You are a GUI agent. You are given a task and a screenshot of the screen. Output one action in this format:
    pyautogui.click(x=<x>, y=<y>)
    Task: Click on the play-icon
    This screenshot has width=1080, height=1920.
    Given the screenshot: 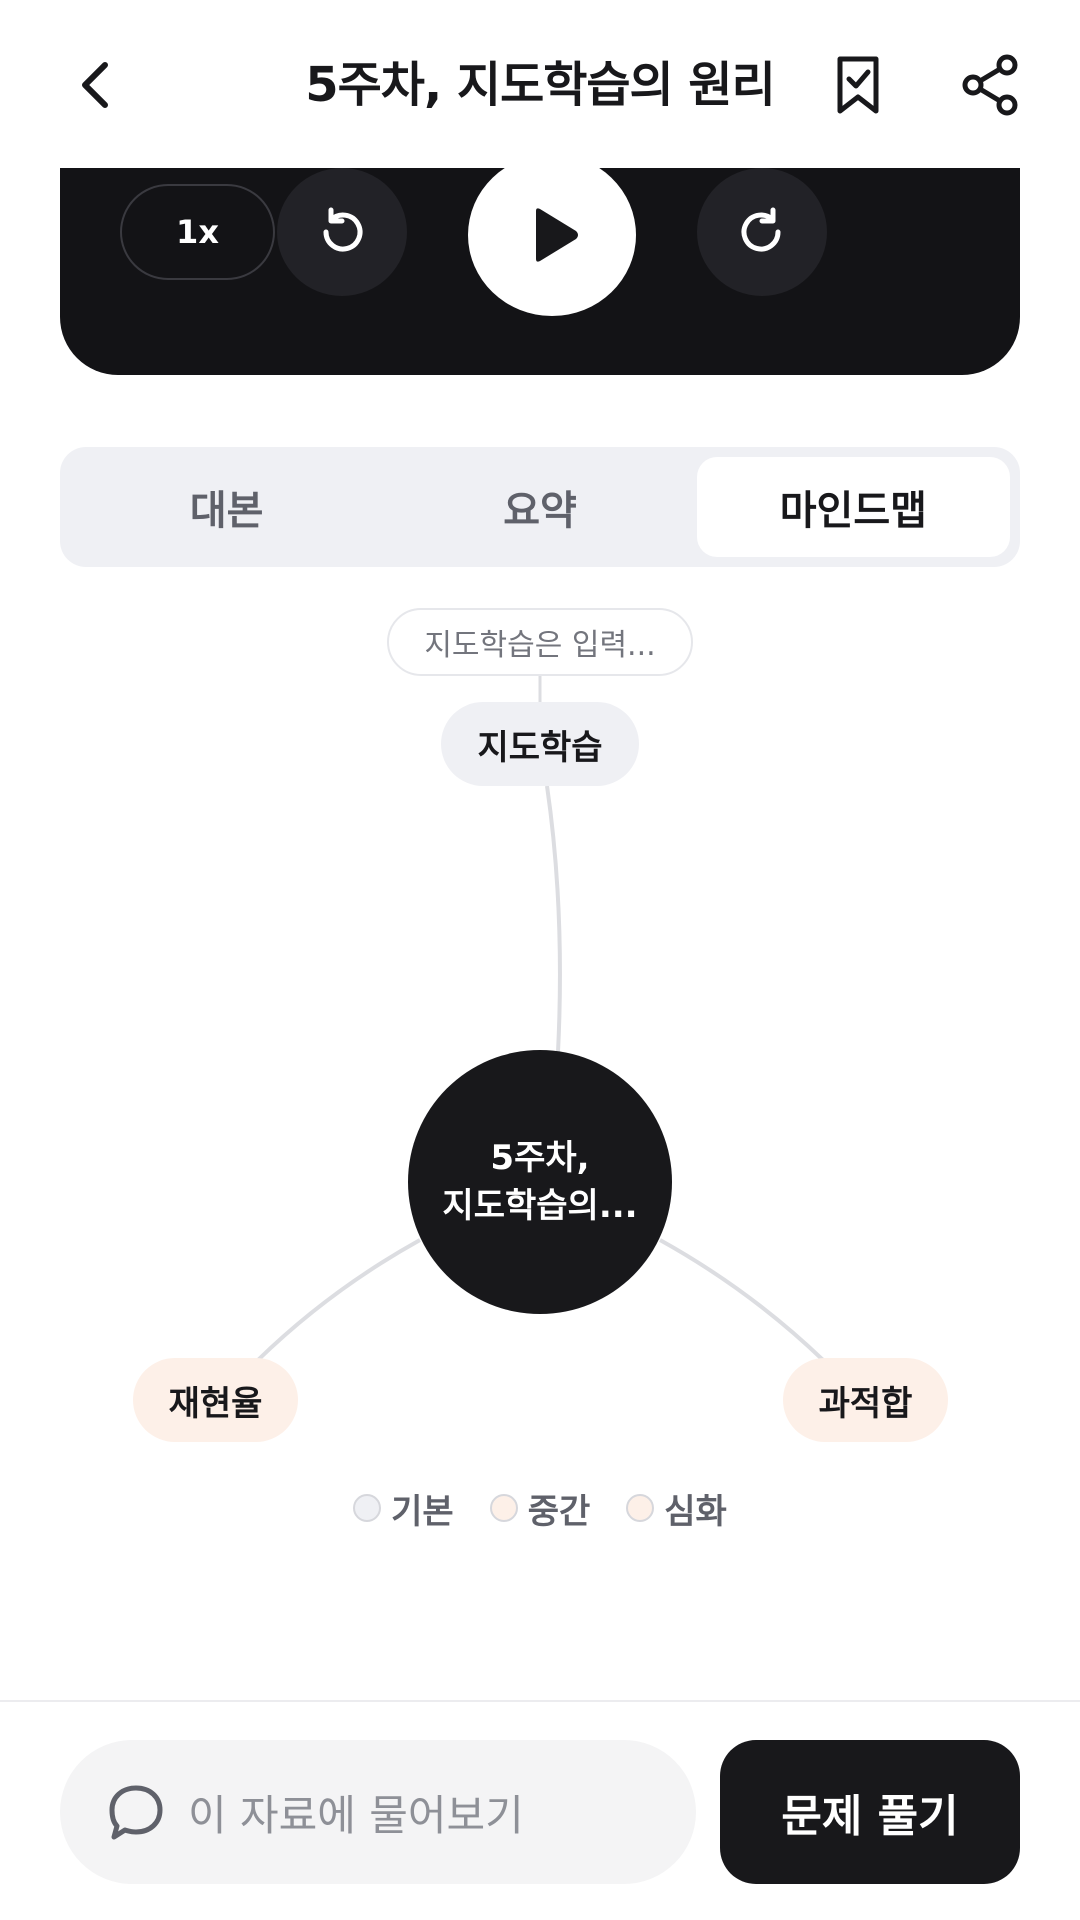 What is the action you would take?
    pyautogui.click(x=557, y=235)
    